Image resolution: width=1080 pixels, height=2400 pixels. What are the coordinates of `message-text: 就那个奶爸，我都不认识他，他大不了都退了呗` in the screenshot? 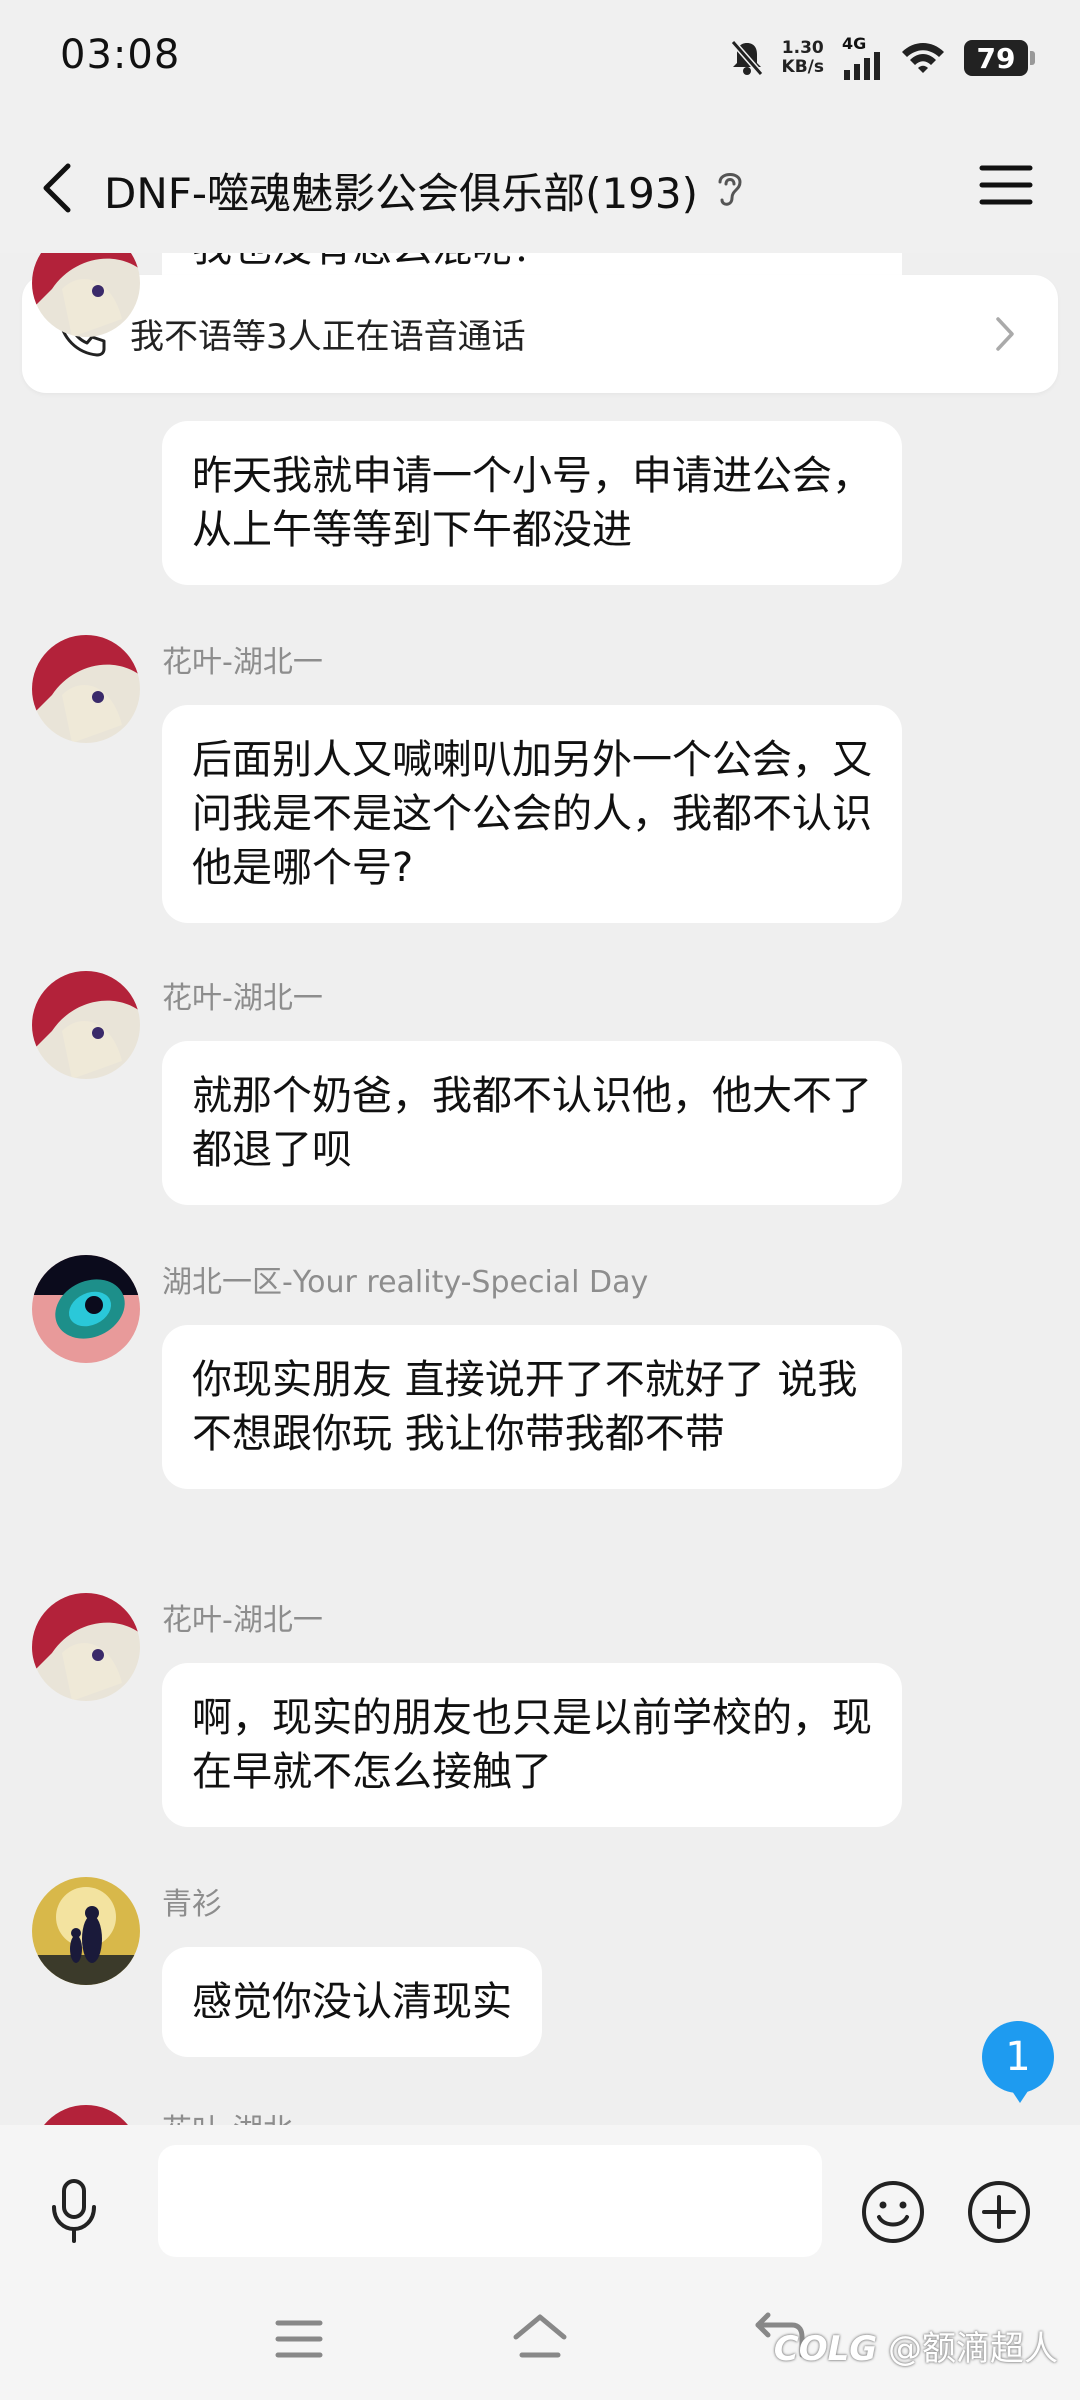 It's located at (532, 1123).